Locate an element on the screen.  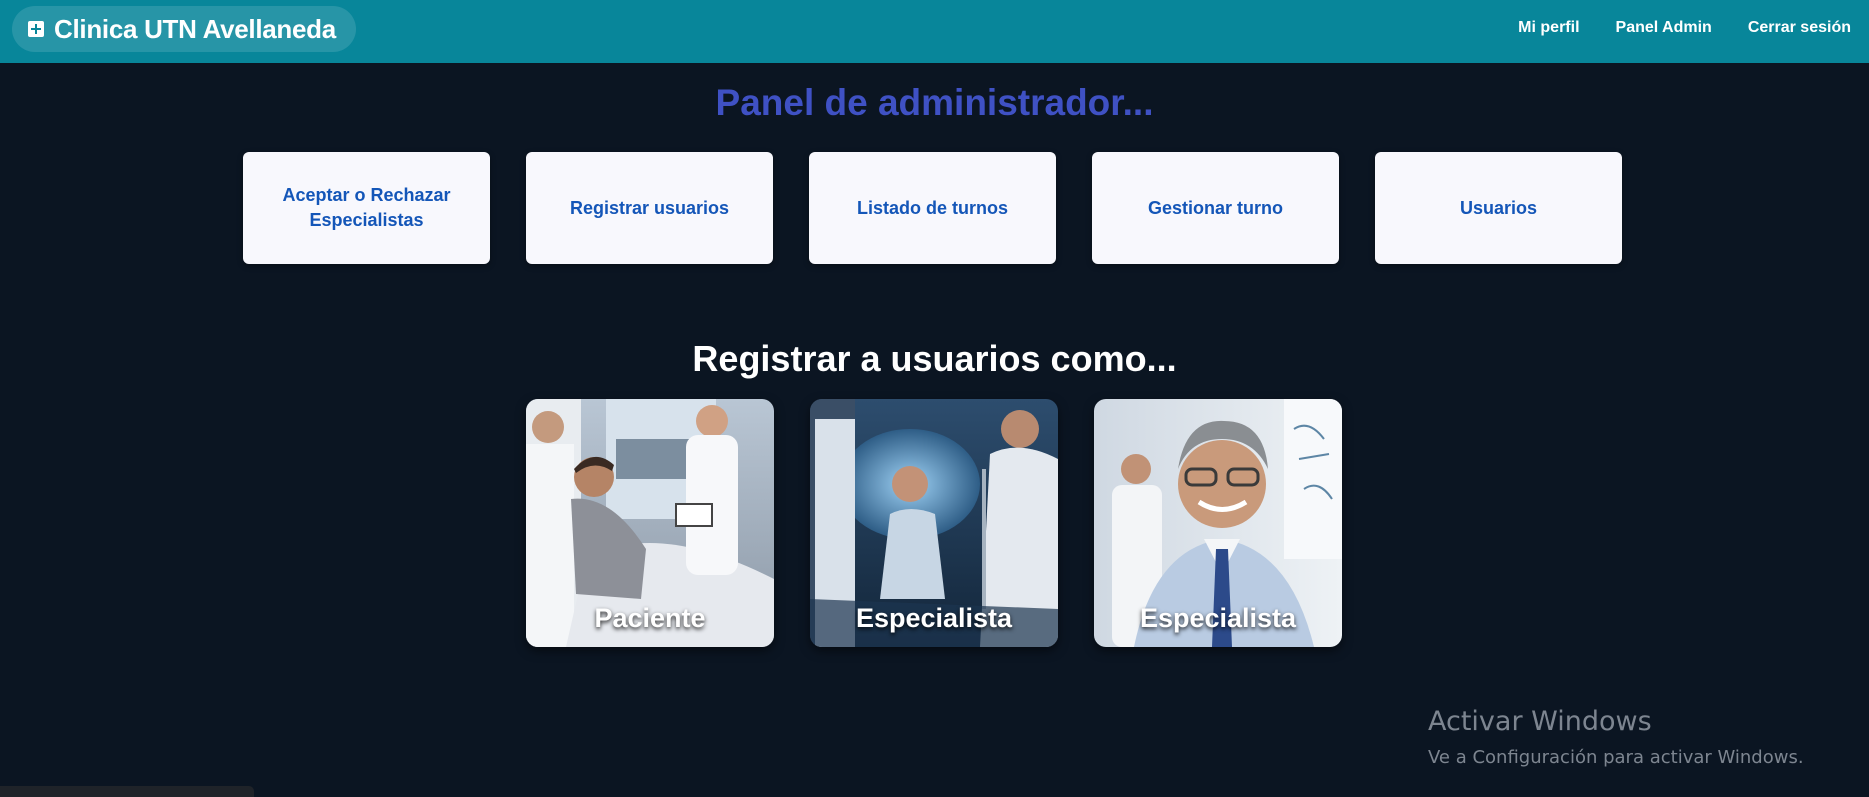
brand-link: Clinica UTN Avellaneda is located at coordinates (184, 29).